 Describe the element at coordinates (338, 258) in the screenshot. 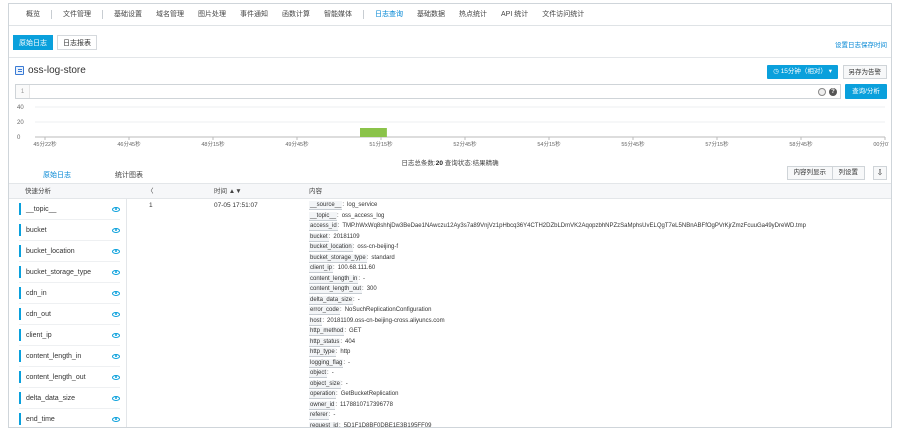

I see `log-field-key: bucket_storage_type` at that location.